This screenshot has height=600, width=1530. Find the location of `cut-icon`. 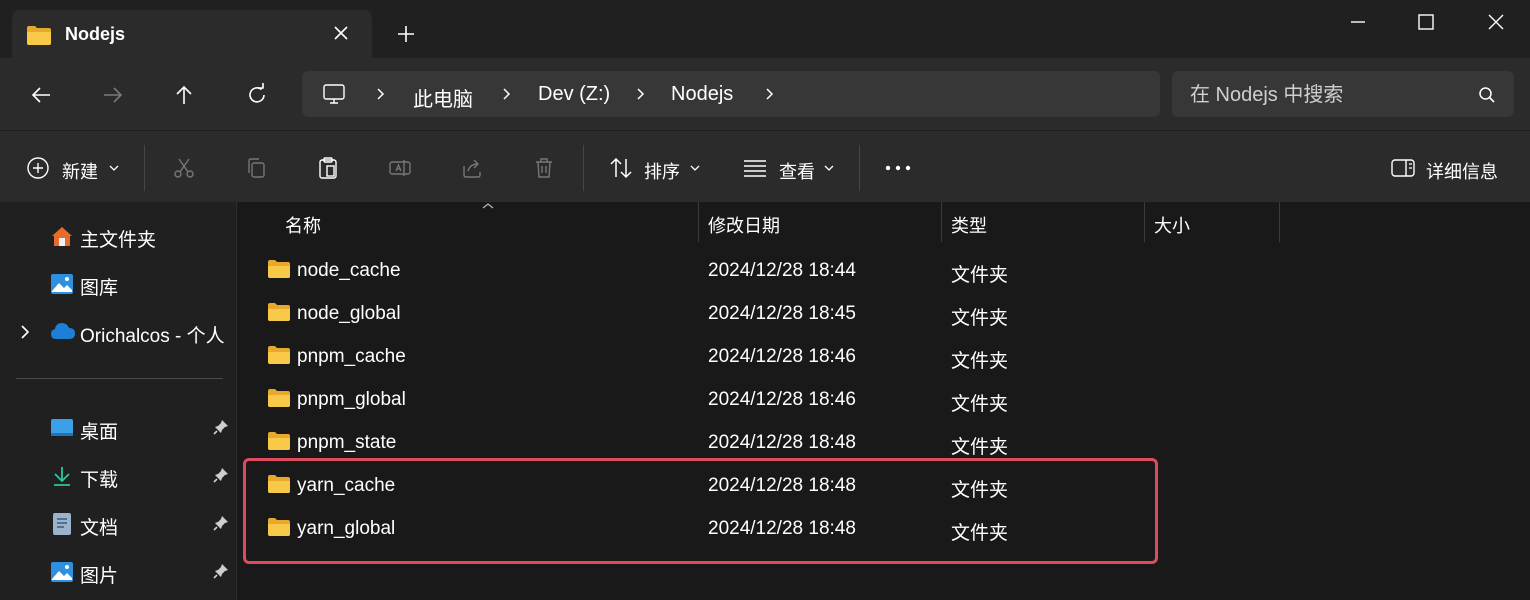

cut-icon is located at coordinates (184, 168).